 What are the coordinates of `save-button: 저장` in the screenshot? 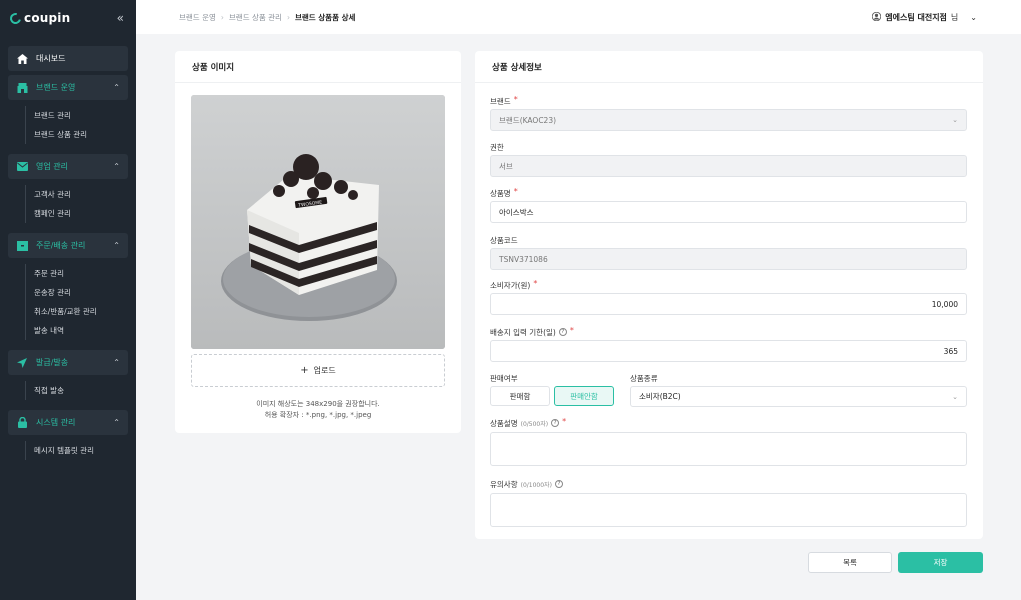 It's located at (940, 562).